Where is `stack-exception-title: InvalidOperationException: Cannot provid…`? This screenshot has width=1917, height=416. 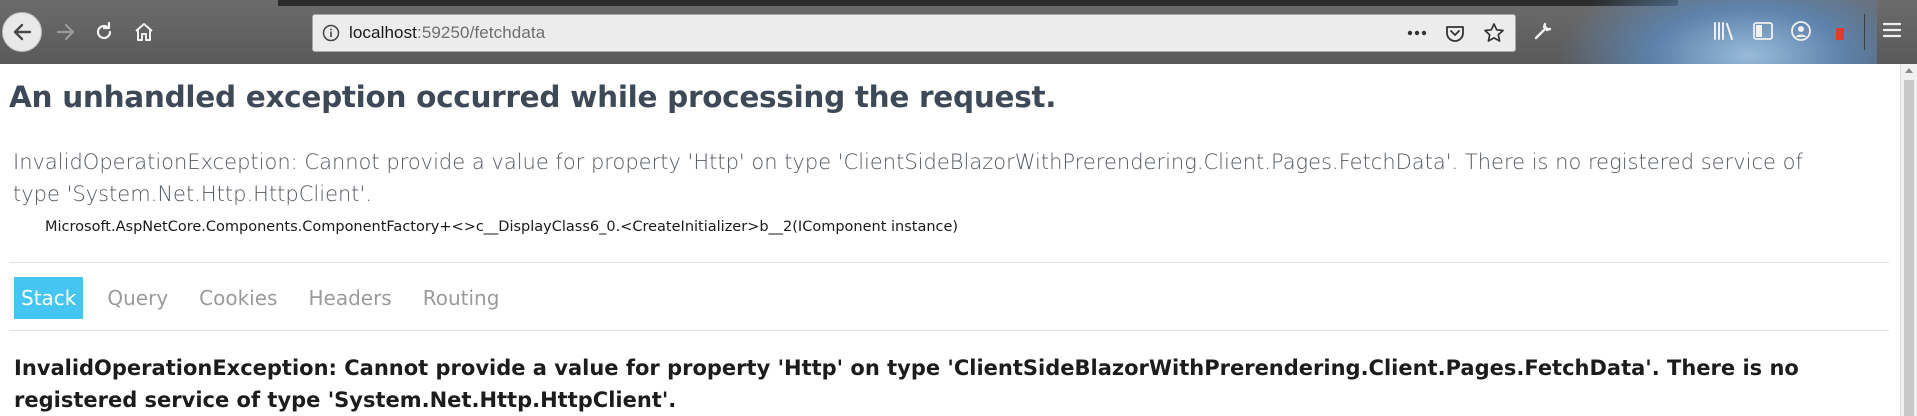 stack-exception-title: InvalidOperationException: Cannot provid… is located at coordinates (906, 384).